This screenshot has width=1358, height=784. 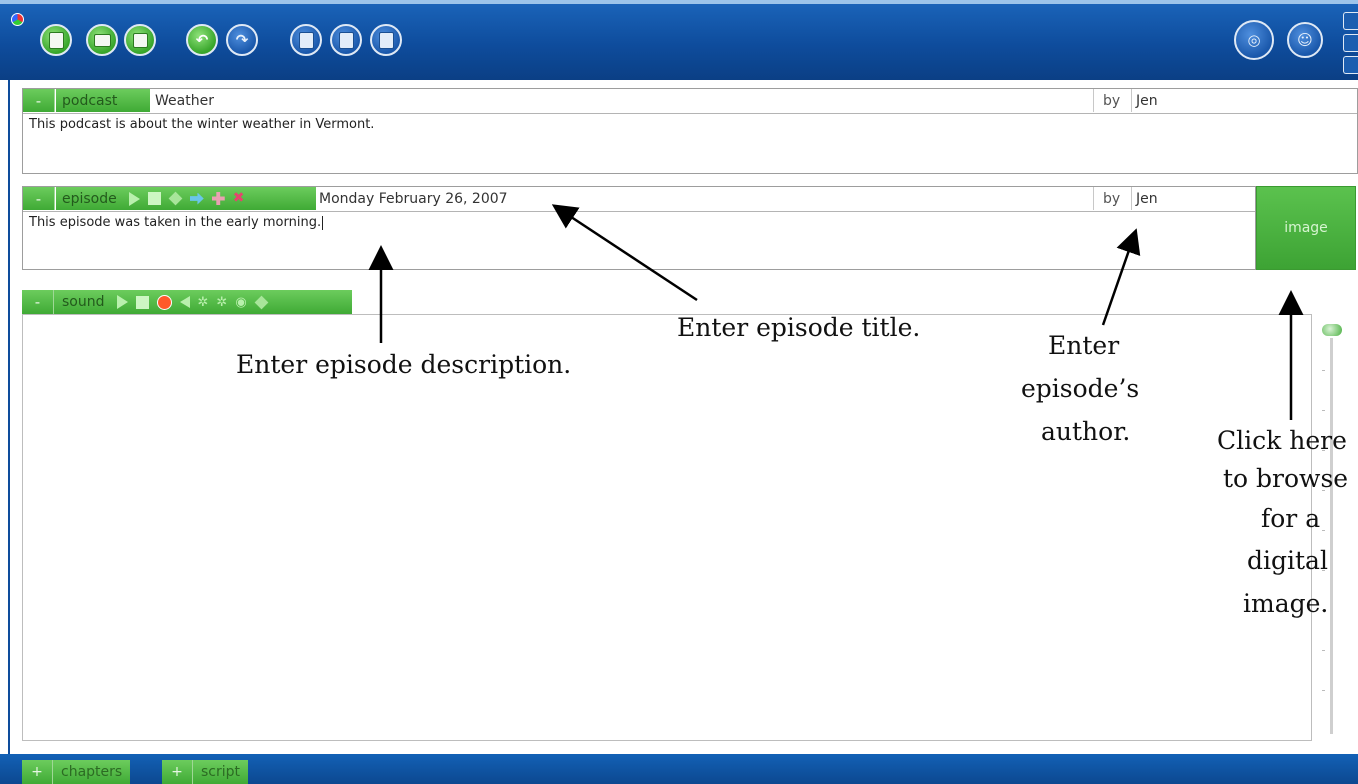 I want to click on annotation-image-line-4: digital, so click(x=1287, y=560).